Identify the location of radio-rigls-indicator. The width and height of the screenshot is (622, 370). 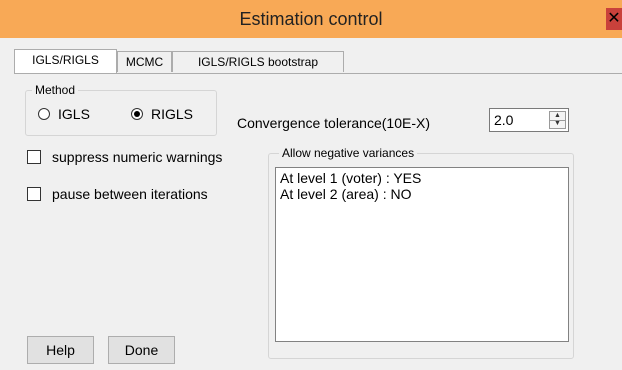
(137, 114).